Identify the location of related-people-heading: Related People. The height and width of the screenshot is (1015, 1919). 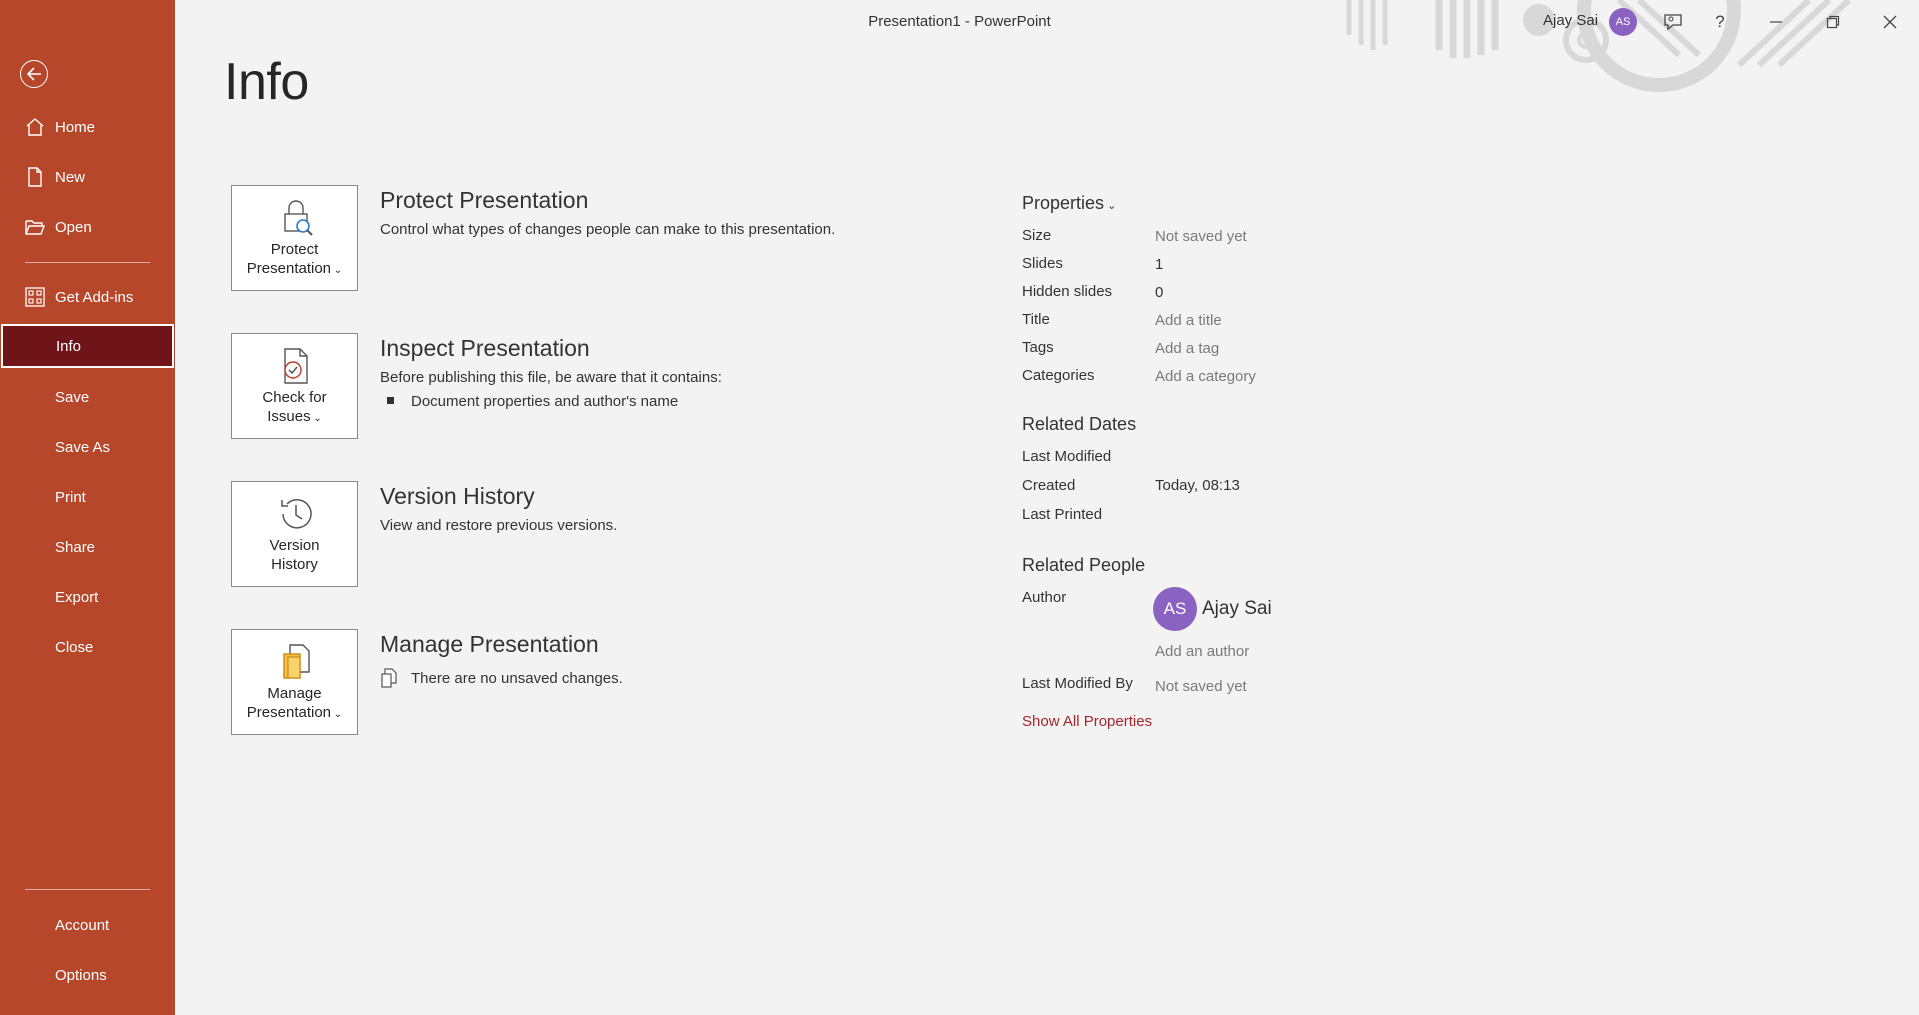
(1084, 565).